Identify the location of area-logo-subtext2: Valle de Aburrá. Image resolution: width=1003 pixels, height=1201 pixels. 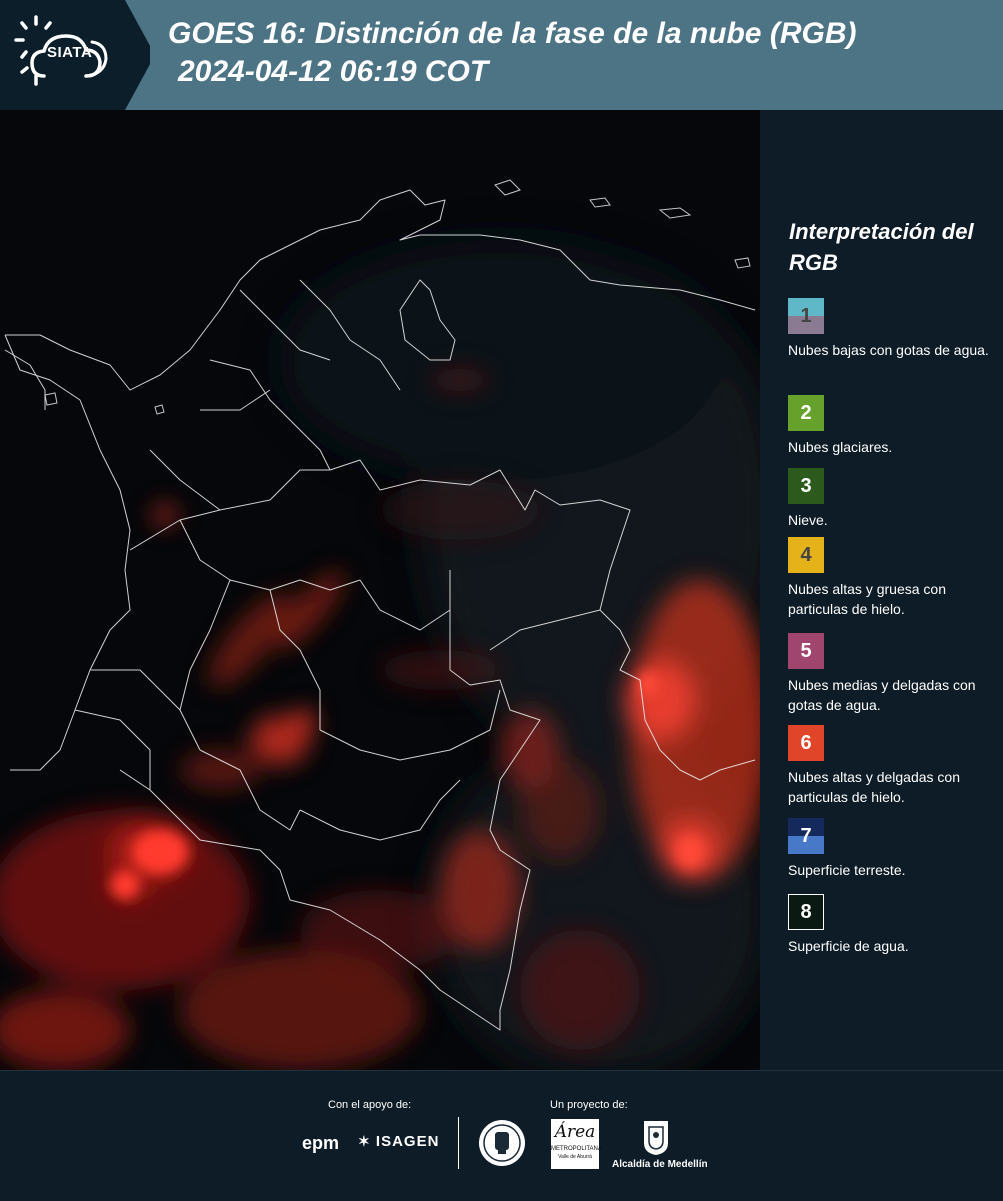
(575, 1157).